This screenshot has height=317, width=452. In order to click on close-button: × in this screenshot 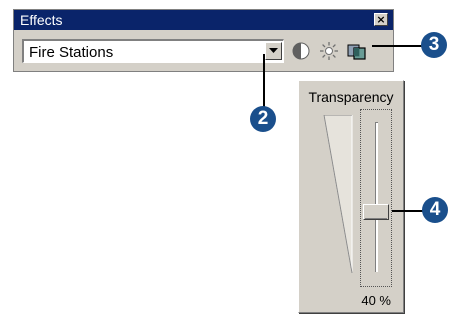, I will do `click(381, 19)`.